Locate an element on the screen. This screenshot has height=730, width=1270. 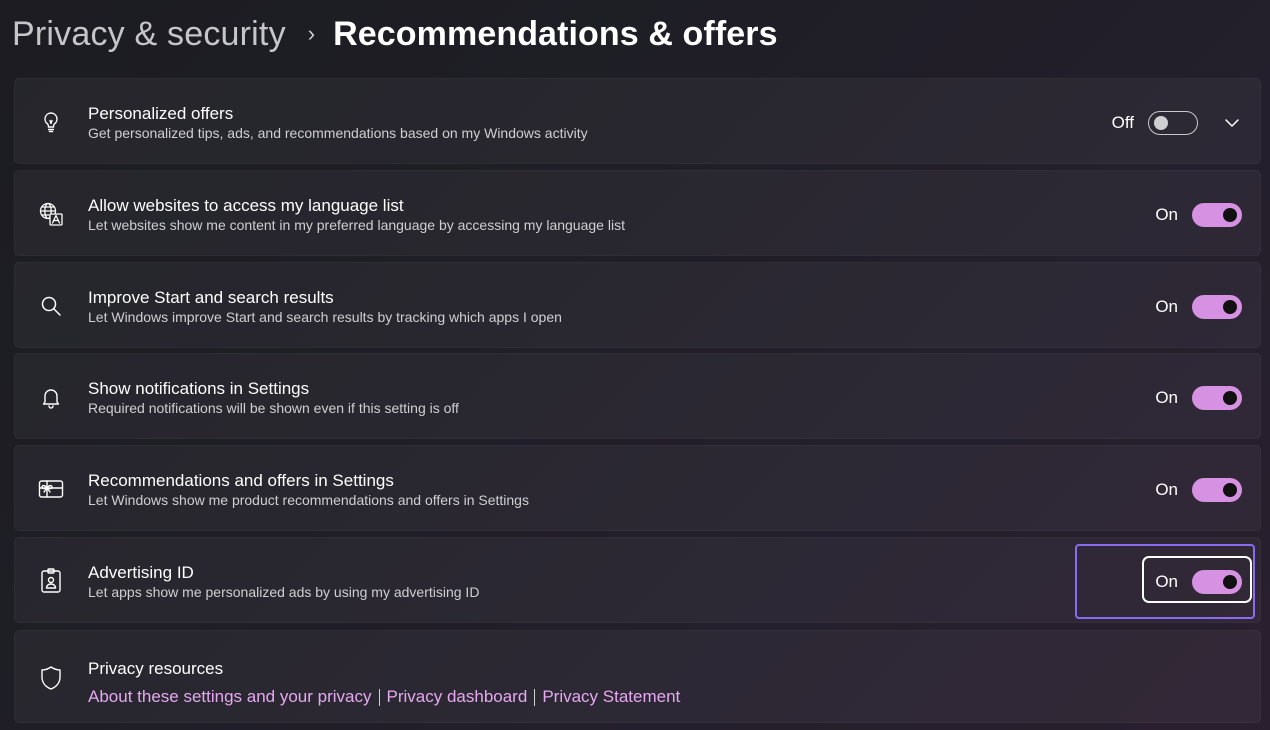
language-icon is located at coordinates (51, 214).